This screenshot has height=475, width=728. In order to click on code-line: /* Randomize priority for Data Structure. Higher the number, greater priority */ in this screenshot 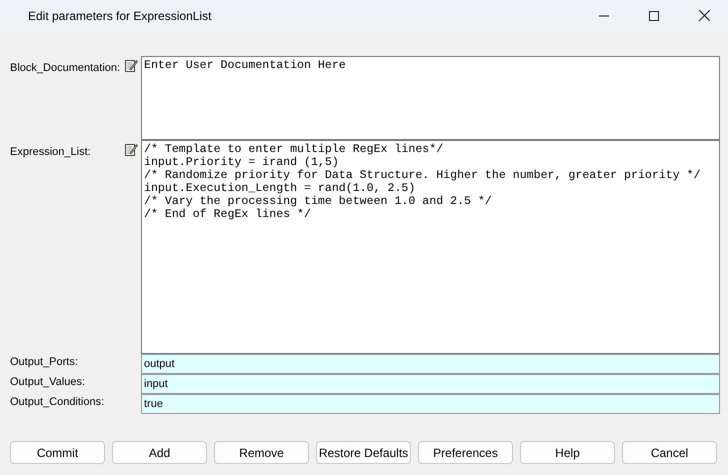, I will do `click(423, 175)`.